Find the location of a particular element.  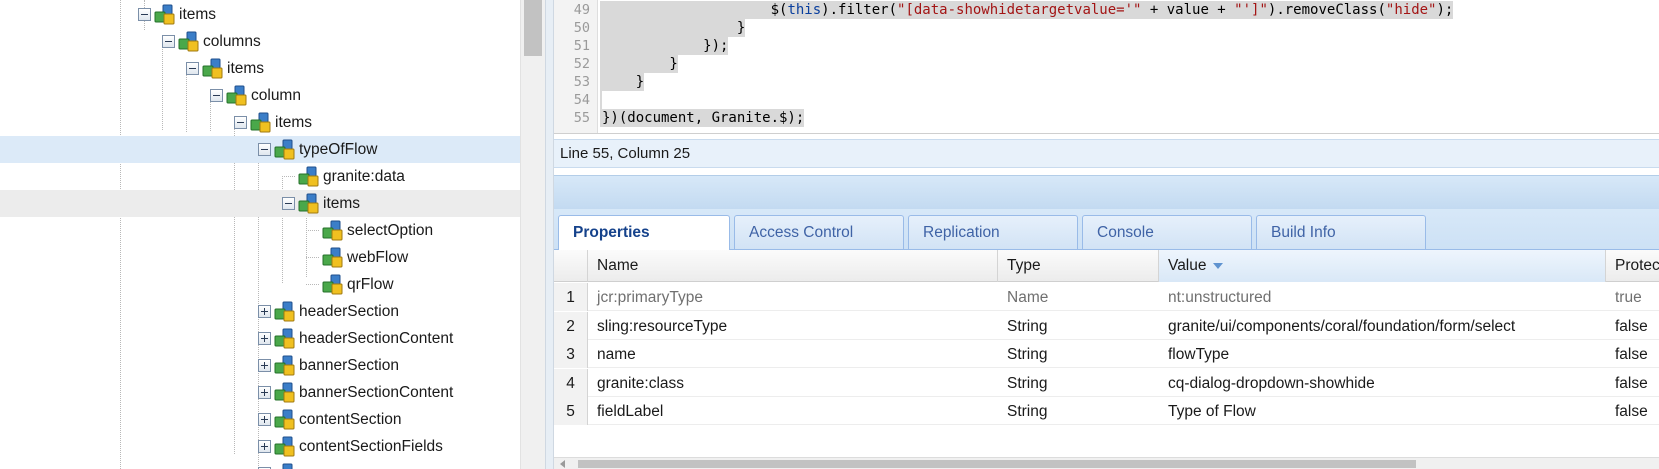

grid-horizontal-scrollbar is located at coordinates (1106, 463).